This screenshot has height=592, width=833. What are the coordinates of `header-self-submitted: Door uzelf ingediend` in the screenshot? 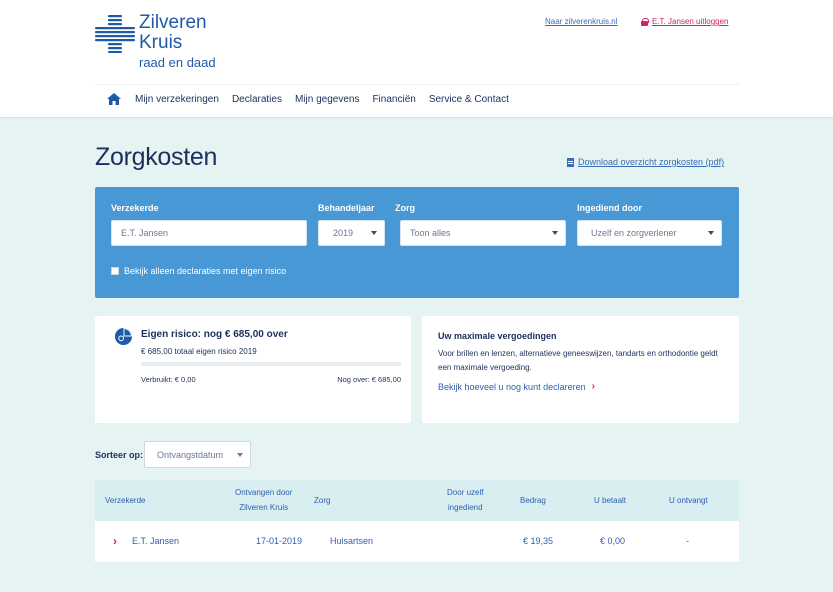 It's located at (465, 500).